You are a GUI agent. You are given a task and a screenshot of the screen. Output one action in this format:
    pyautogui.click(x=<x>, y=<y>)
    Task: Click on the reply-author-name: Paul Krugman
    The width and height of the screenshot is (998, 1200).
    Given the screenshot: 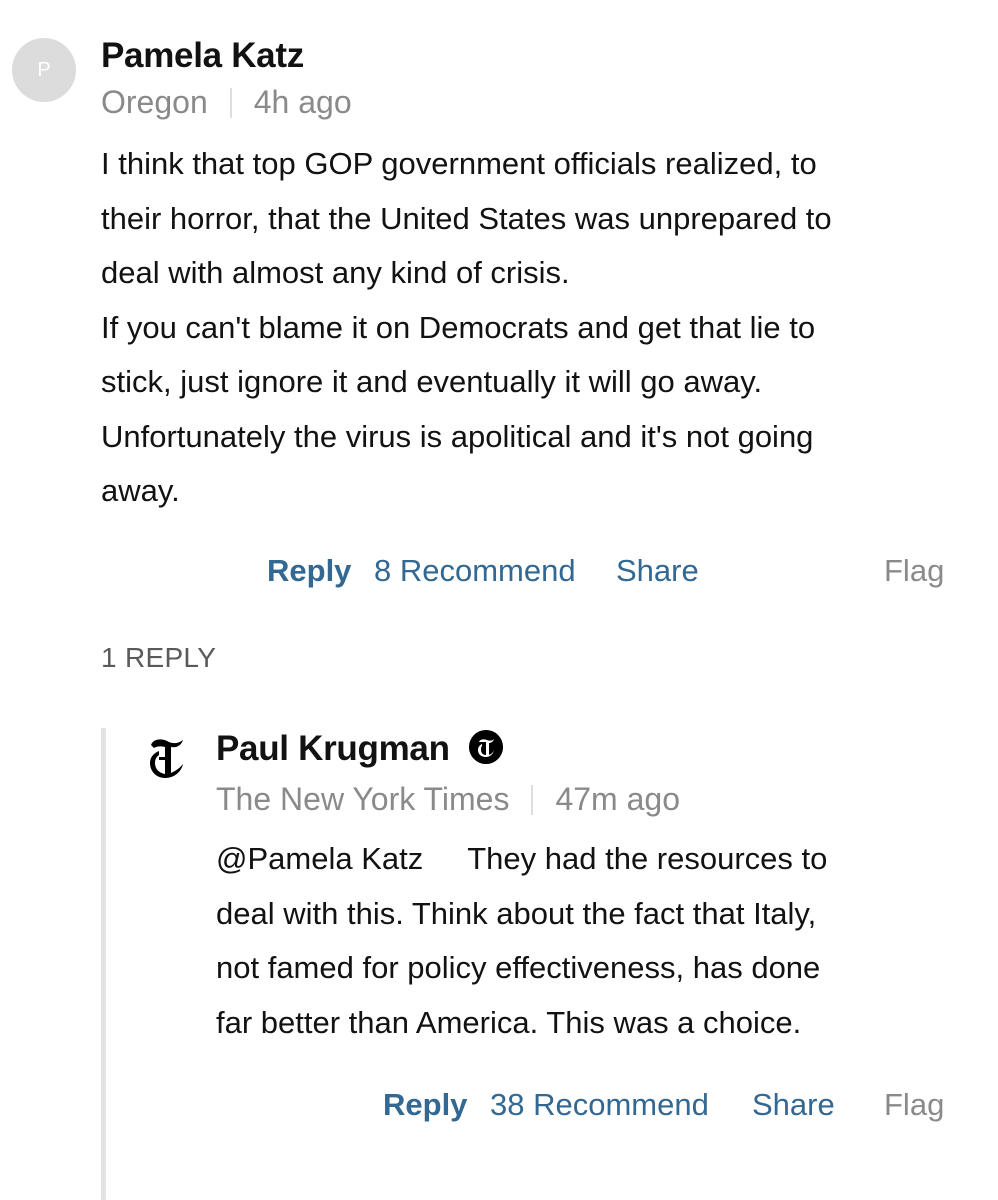 What is the action you would take?
    pyautogui.click(x=333, y=748)
    